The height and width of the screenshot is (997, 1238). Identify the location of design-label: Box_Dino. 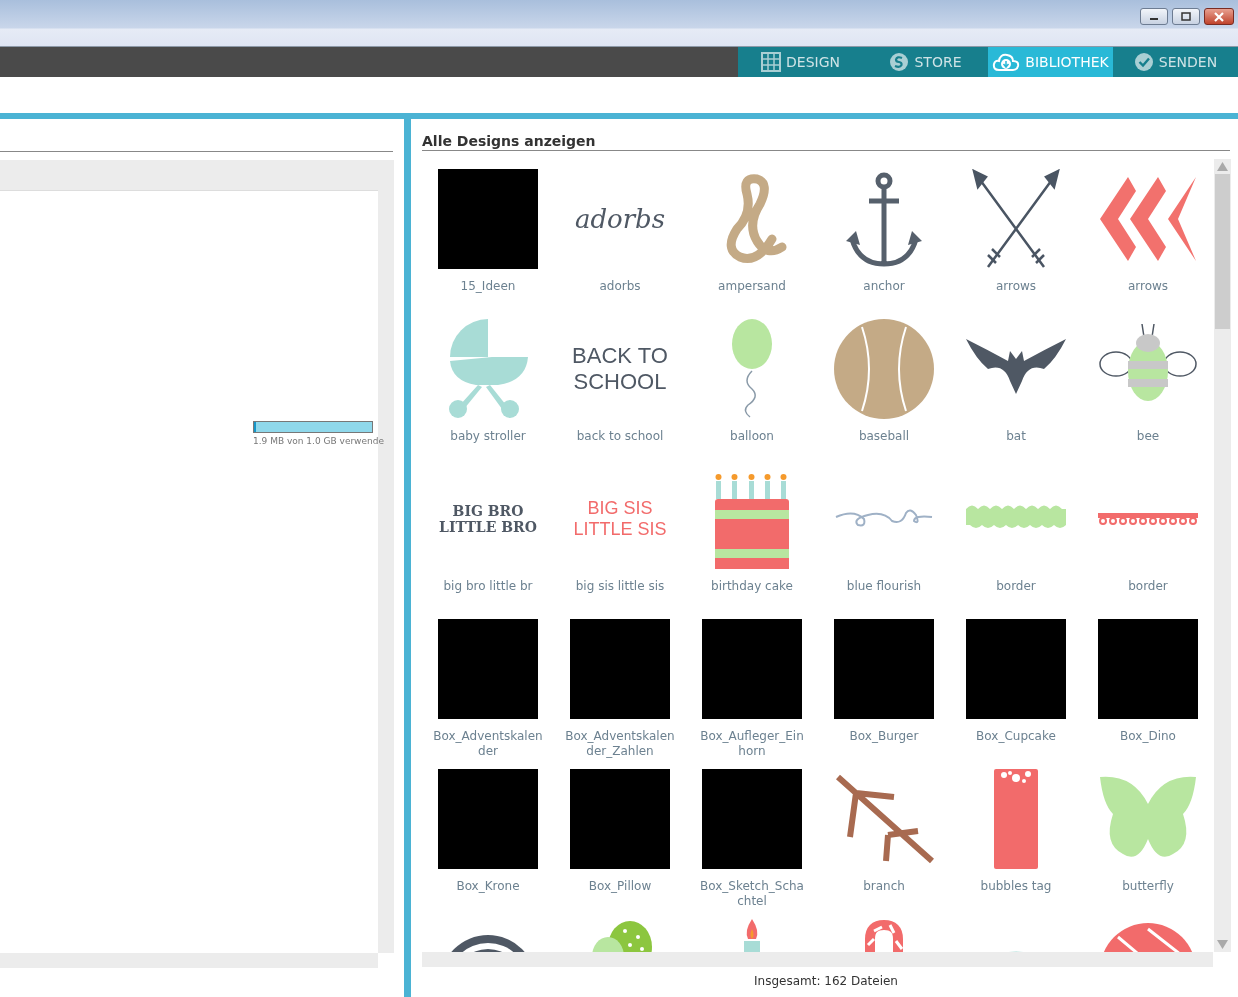
(1148, 736).